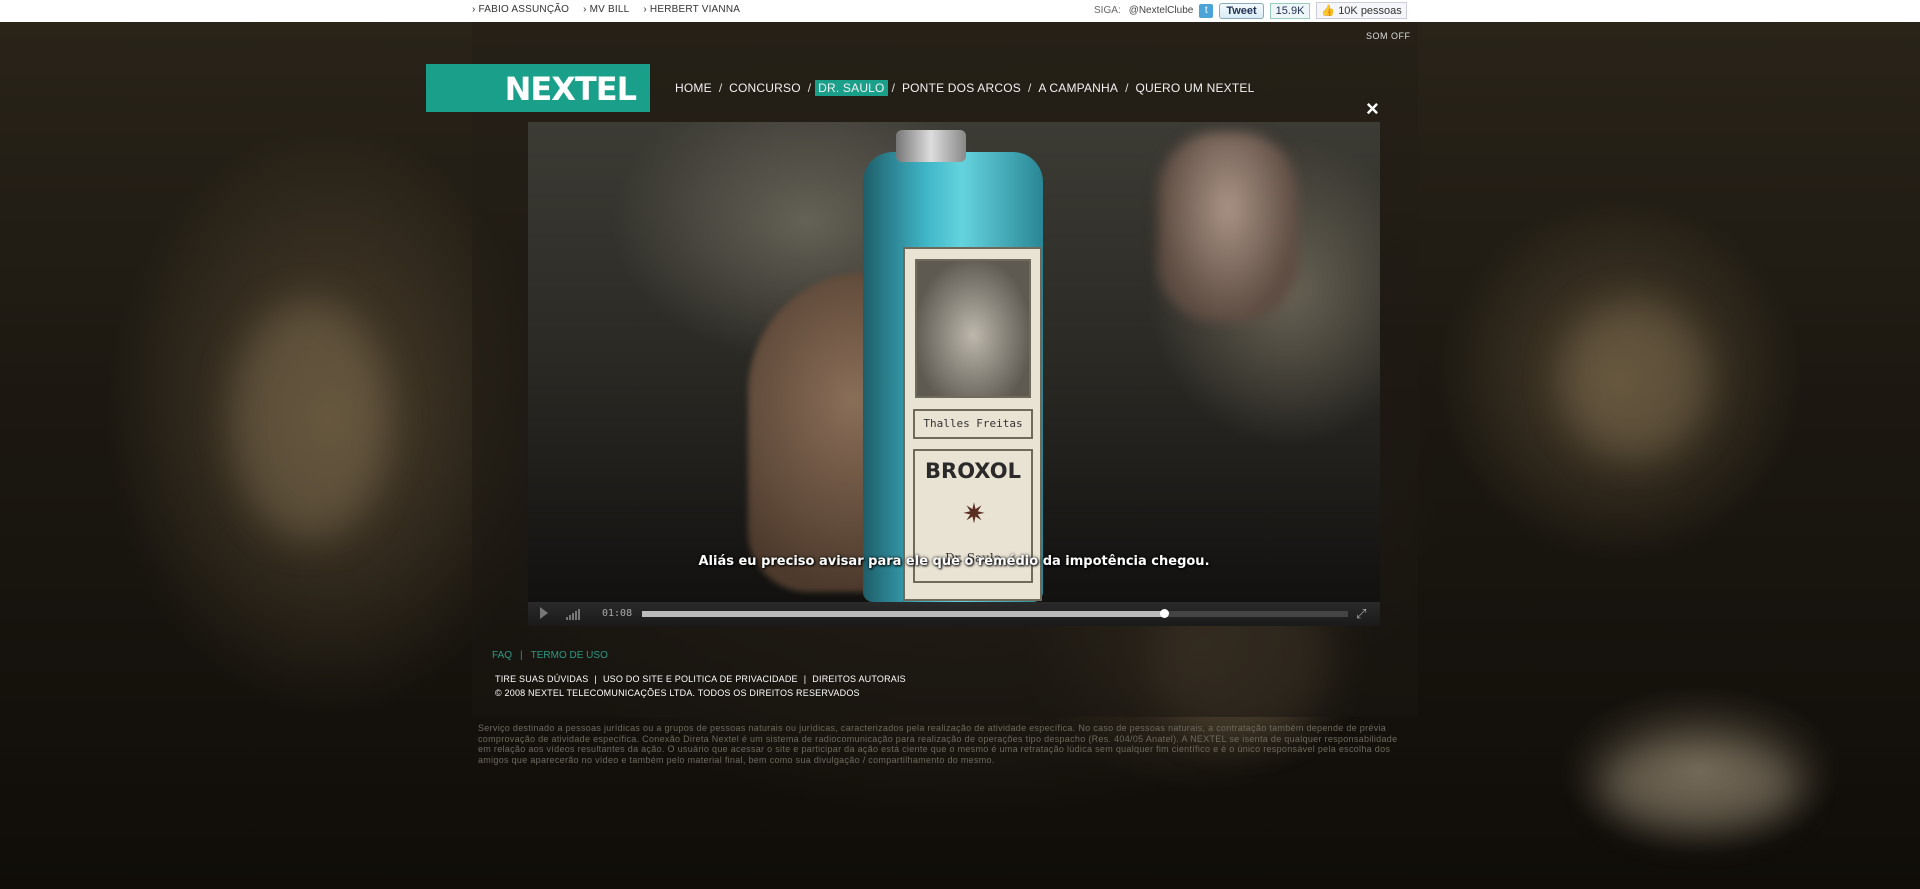 This screenshot has height=889, width=1920. What do you see at coordinates (973, 471) in the screenshot?
I see `label-brand: BROXOL` at bounding box center [973, 471].